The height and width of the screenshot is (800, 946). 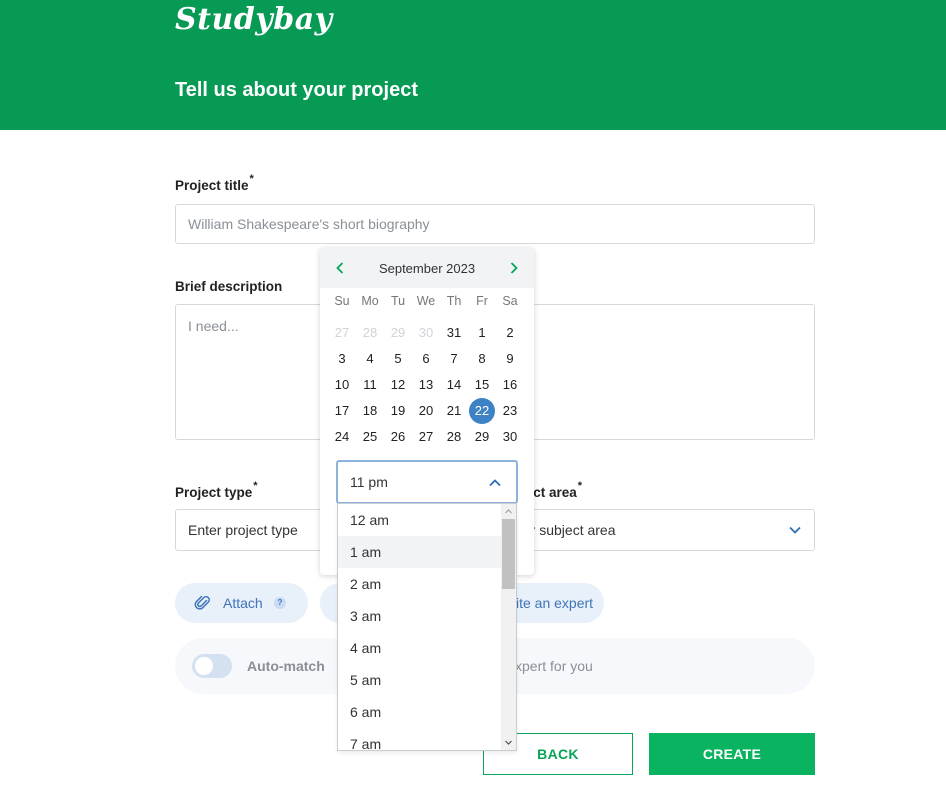 I want to click on scroll-thumb, so click(x=508, y=554).